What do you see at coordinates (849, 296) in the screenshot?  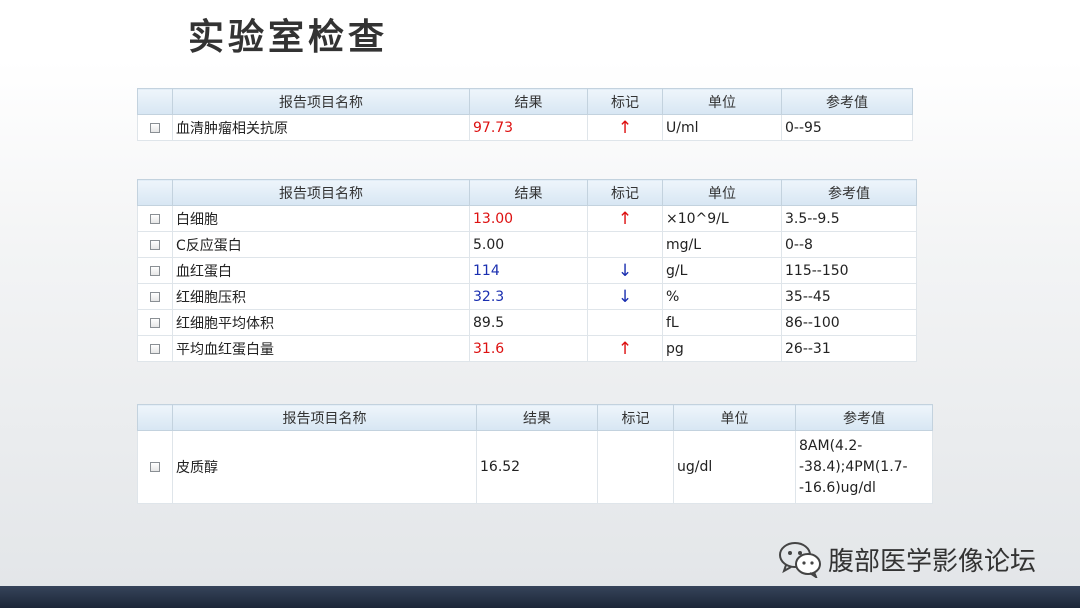 I see `test-reference: 35--45` at bounding box center [849, 296].